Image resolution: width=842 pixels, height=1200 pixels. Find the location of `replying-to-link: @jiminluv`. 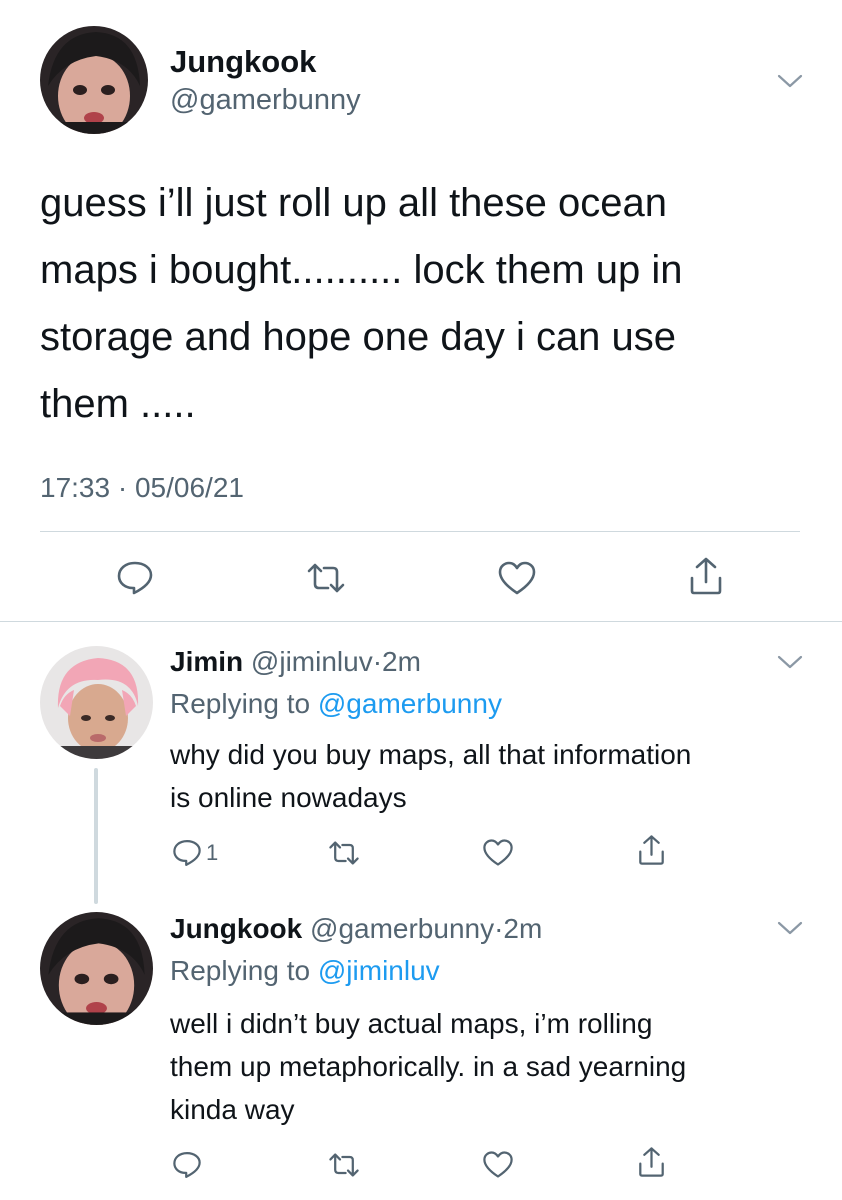

replying-to-link: @jiminluv is located at coordinates (379, 970).